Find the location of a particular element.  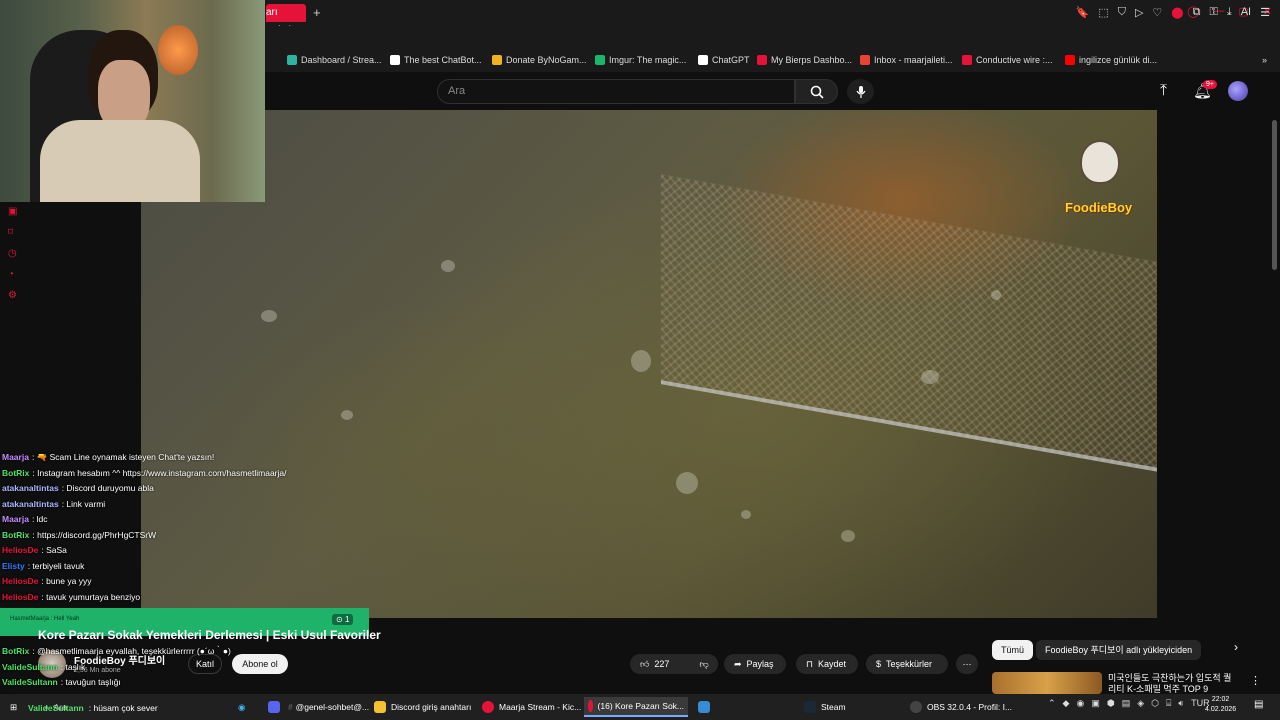

filter-chip-all: Tümü is located at coordinates (1013, 650).